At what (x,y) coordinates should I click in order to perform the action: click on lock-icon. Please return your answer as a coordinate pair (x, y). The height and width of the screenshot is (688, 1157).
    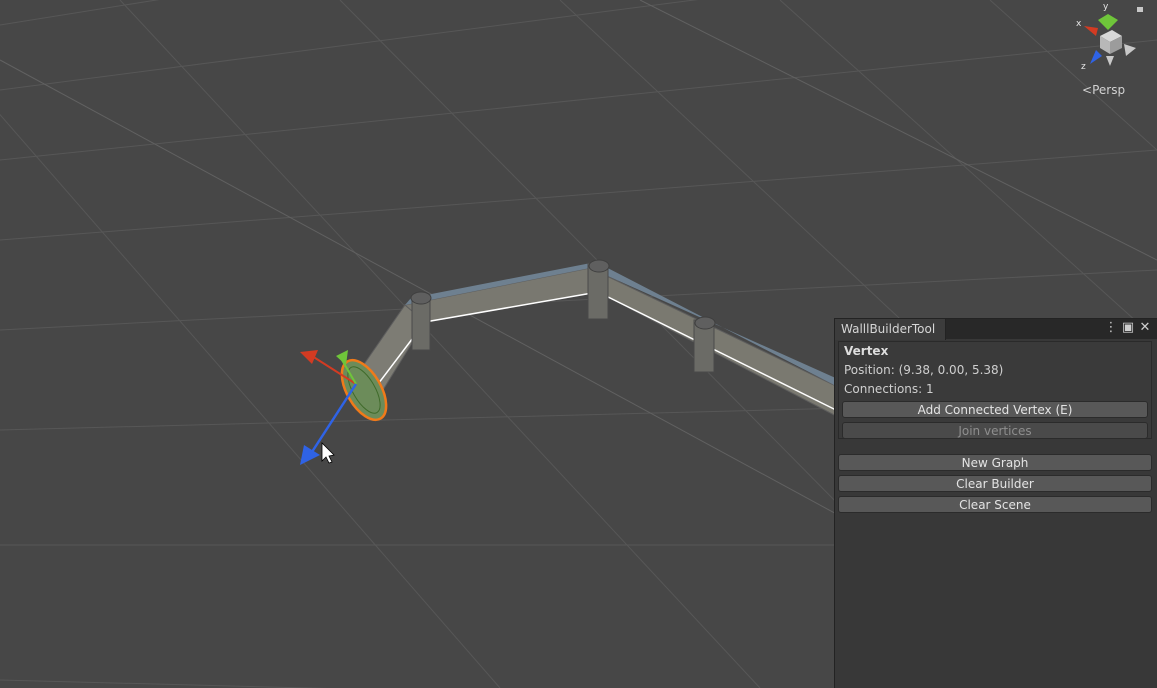
    Looking at the image, I should click on (1140, 9).